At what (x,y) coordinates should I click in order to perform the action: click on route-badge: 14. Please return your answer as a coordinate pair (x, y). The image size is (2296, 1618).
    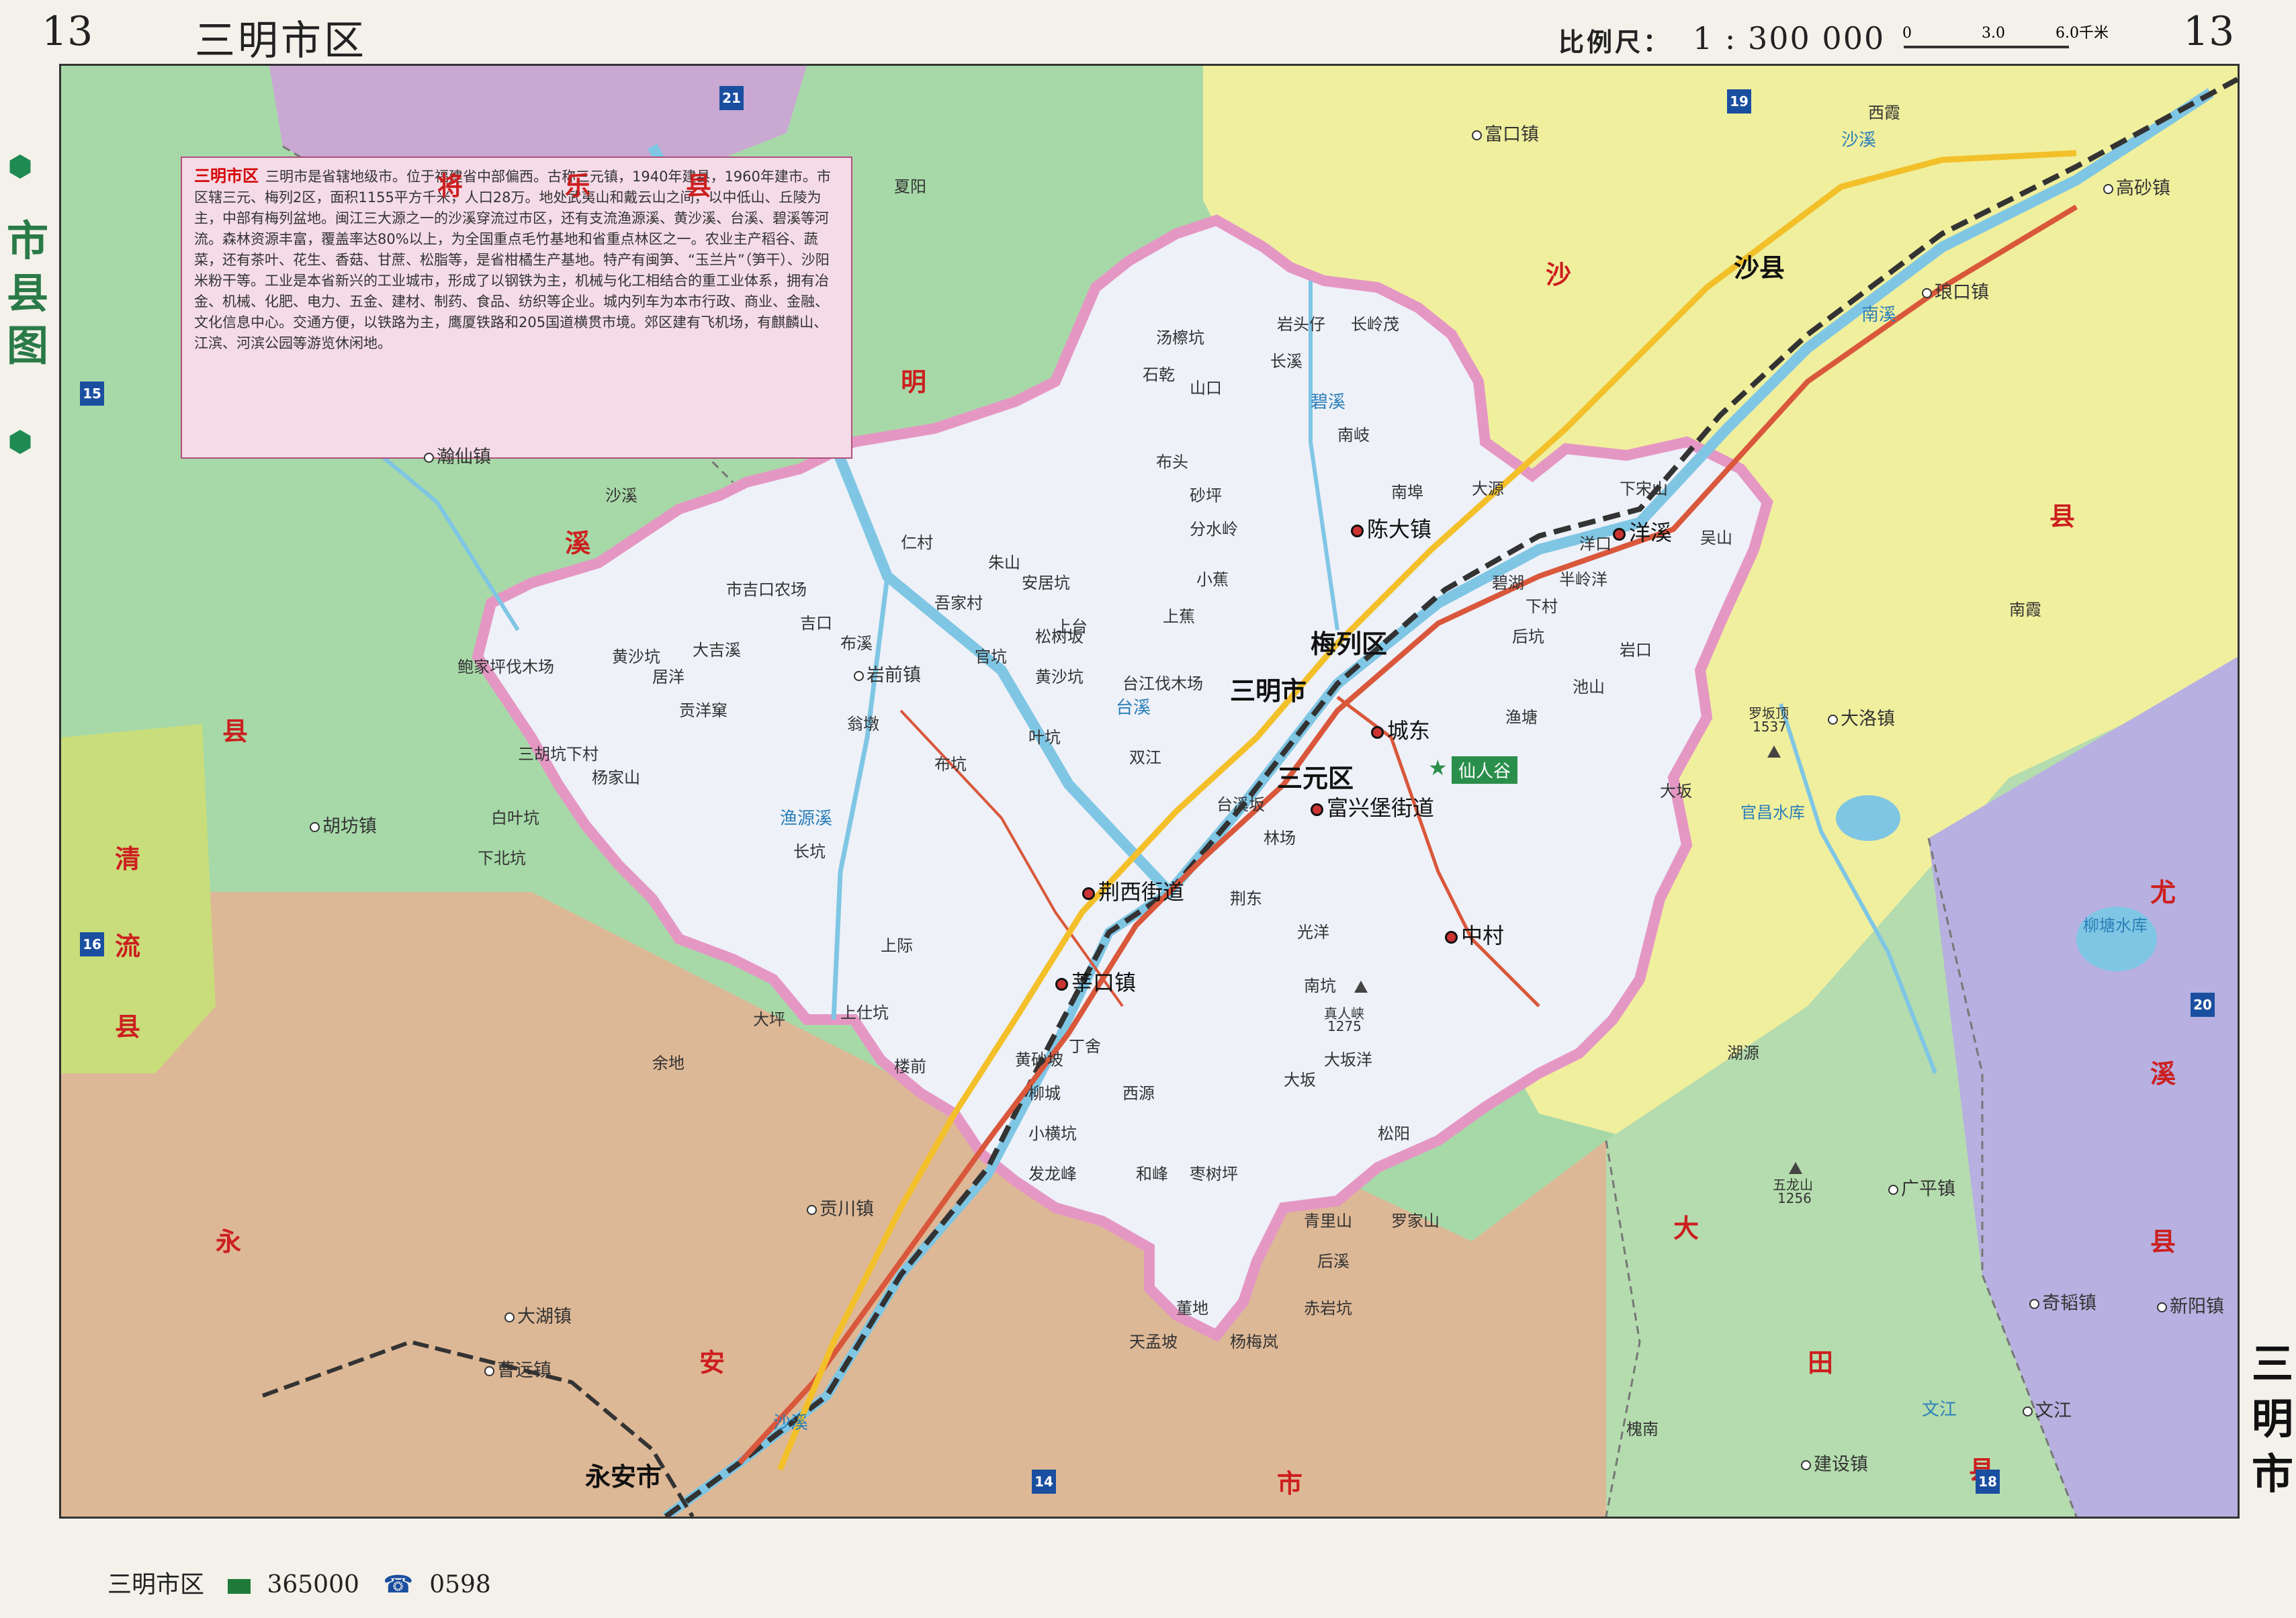
    Looking at the image, I should click on (1044, 1482).